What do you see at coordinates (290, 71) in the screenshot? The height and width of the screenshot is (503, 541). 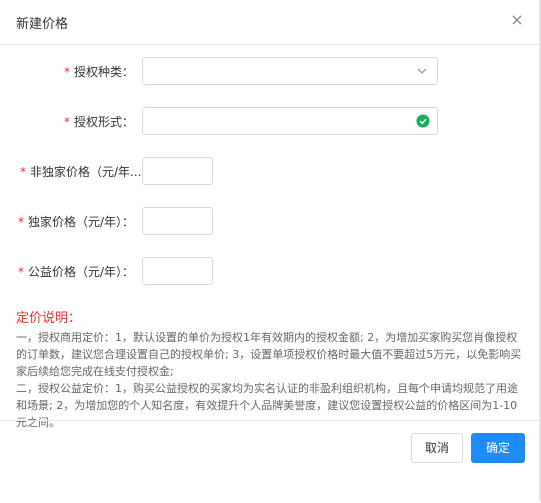 I see `license-type-select` at bounding box center [290, 71].